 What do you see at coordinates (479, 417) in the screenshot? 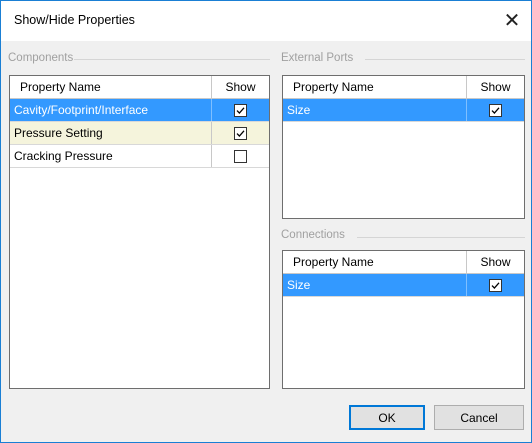
I see `cancel-button: Cancel` at bounding box center [479, 417].